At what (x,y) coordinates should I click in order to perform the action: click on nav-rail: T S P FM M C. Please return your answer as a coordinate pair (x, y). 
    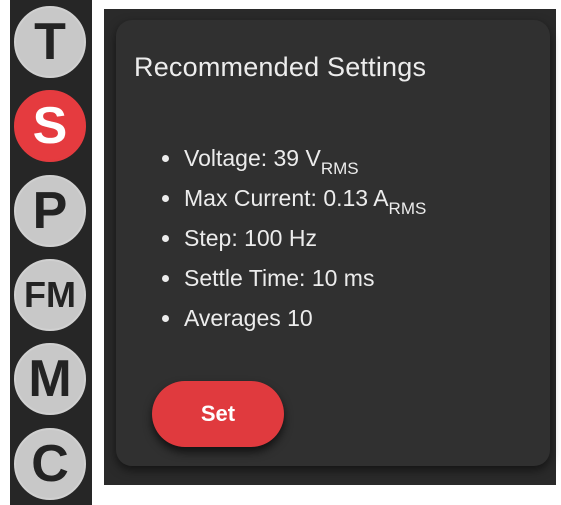
    Looking at the image, I should click on (51, 252).